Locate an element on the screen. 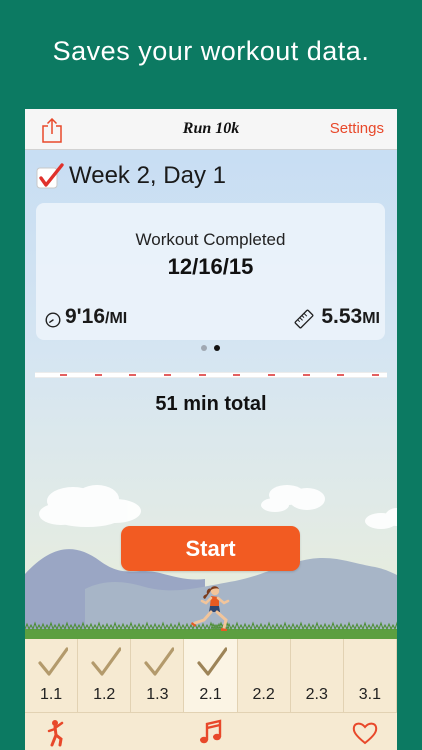 The height and width of the screenshot is (750, 422). day-cell: 3.1 is located at coordinates (370, 675).